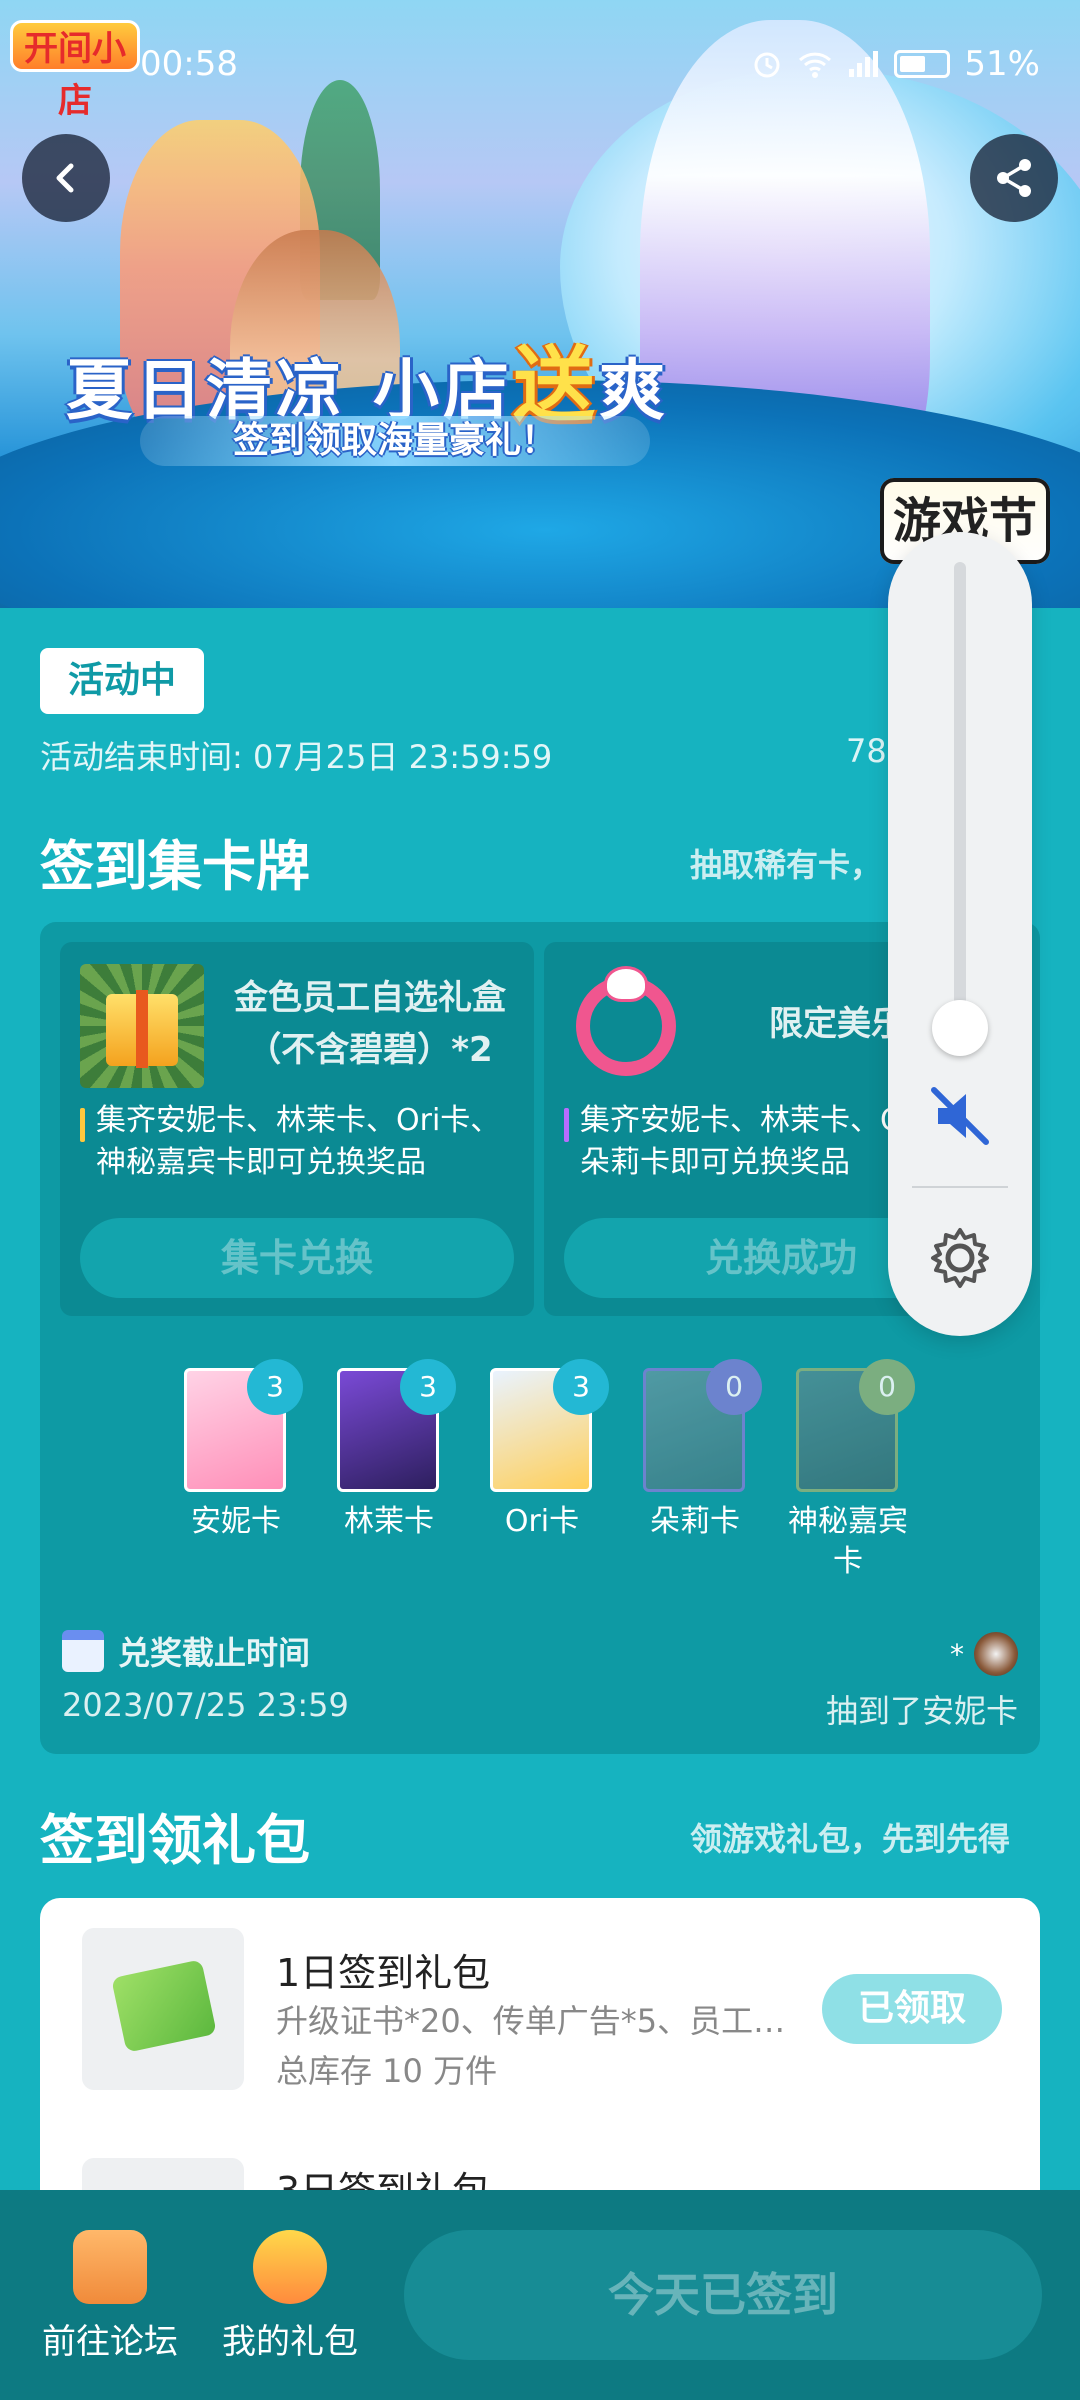 The image size is (1080, 2400). What do you see at coordinates (290, 2267) in the screenshot?
I see `gift-bag-icon` at bounding box center [290, 2267].